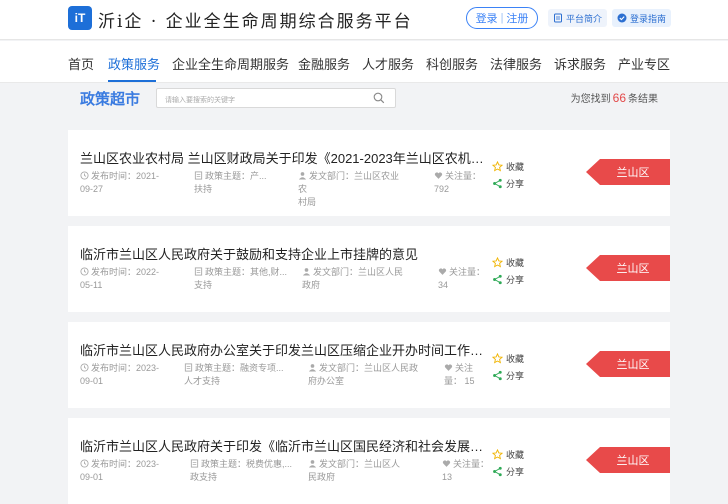 Image resolution: width=728 pixels, height=504 pixels. What do you see at coordinates (388, 63) in the screenshot?
I see `nav-talent-service: 人才服务` at bounding box center [388, 63].